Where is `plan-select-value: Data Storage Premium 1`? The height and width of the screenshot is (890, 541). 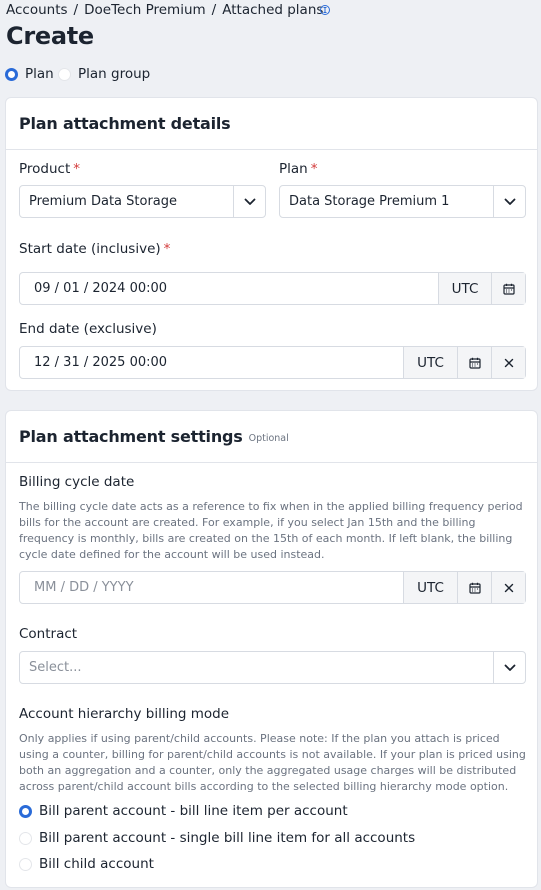
plan-select-value: Data Storage Premium 1 is located at coordinates (369, 201).